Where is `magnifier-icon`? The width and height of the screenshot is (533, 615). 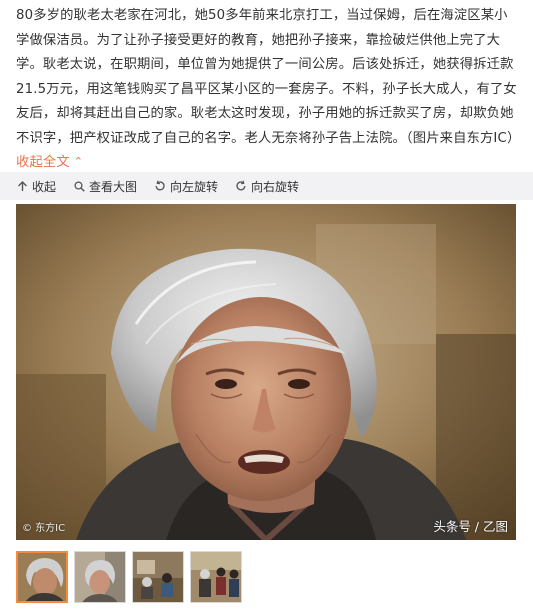
magnifier-icon is located at coordinates (79, 186).